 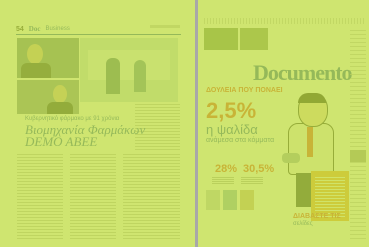 I want to click on cover-percentage: 2,5%, so click(x=231, y=110).